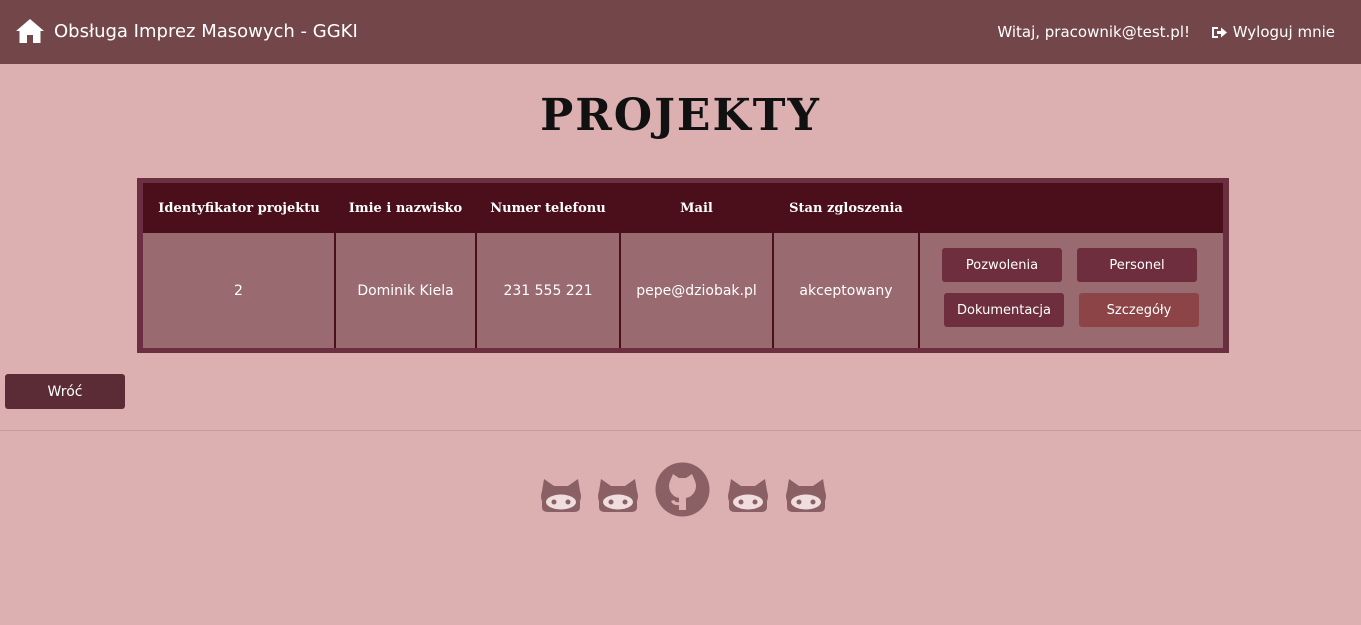  What do you see at coordinates (30, 31) in the screenshot?
I see `home-icon` at bounding box center [30, 31].